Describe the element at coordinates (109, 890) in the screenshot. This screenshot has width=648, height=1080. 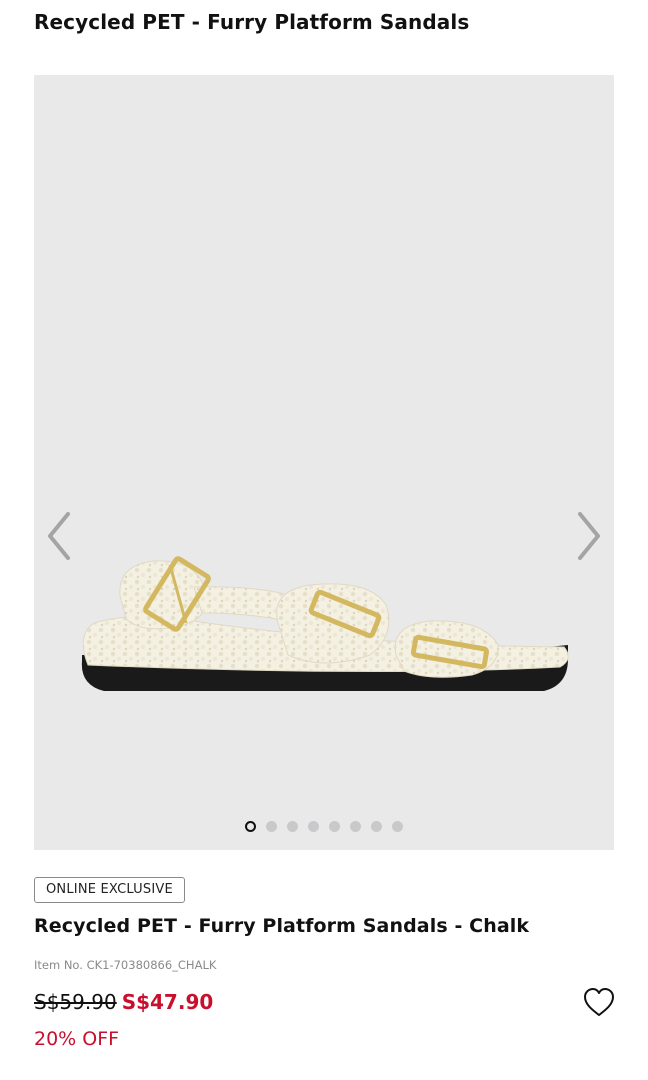
I see `online-exclusive-badge: ONLINE EXCLUSIVE` at that location.